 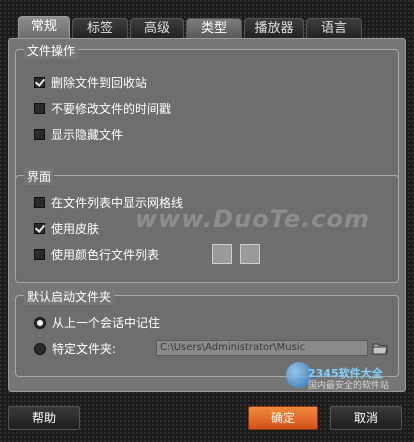 What do you see at coordinates (274, 28) in the screenshot?
I see `tab-player: 播放器` at bounding box center [274, 28].